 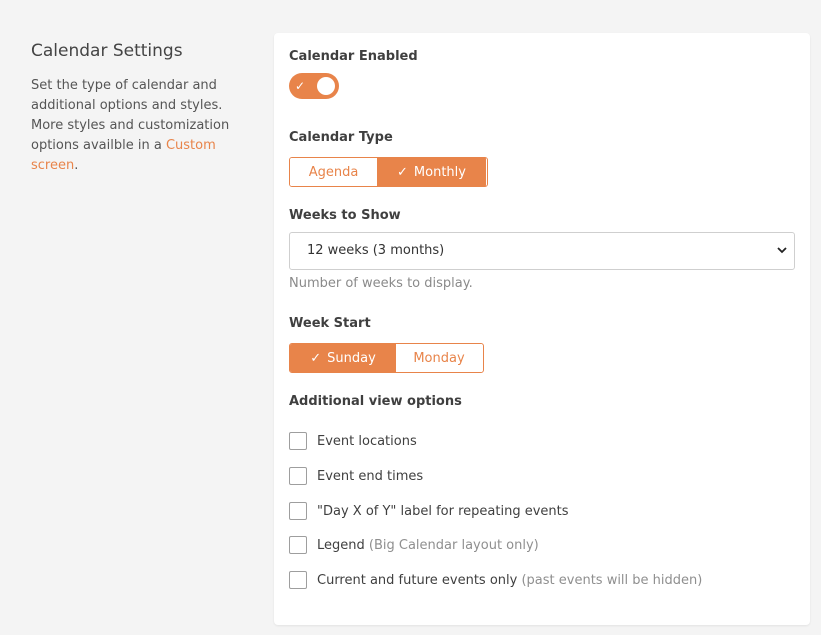 I want to click on additional-options-label: Additional view options, so click(x=375, y=401).